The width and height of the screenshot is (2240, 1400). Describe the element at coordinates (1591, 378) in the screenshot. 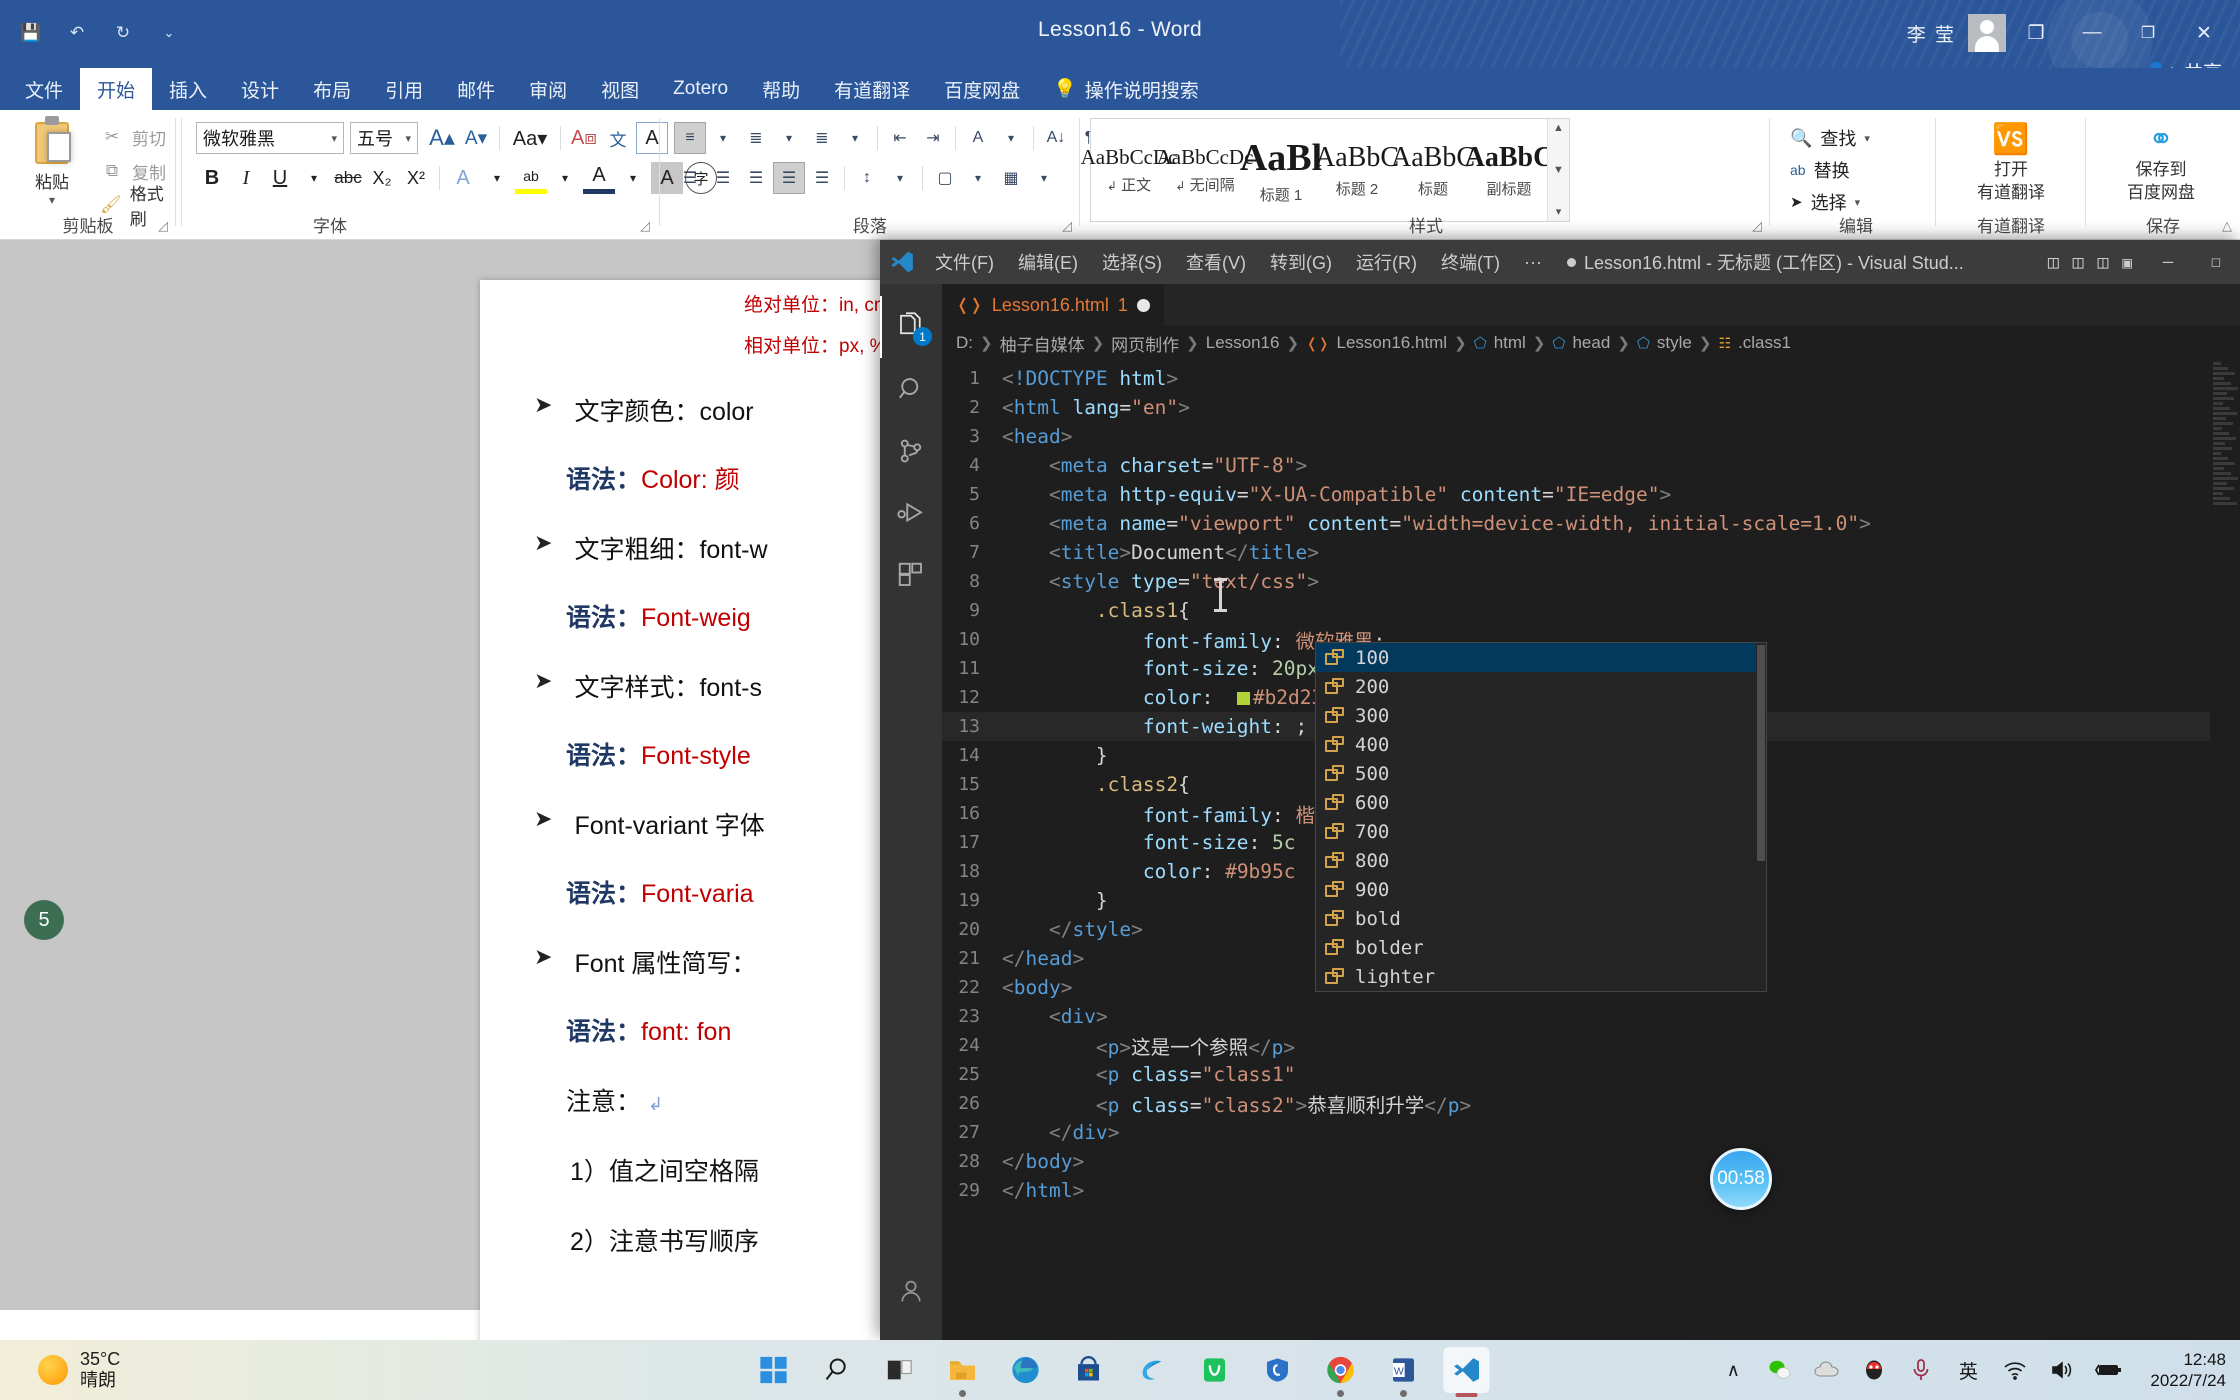

I see `code-line: 1 <!DOCTYPE html>` at that location.